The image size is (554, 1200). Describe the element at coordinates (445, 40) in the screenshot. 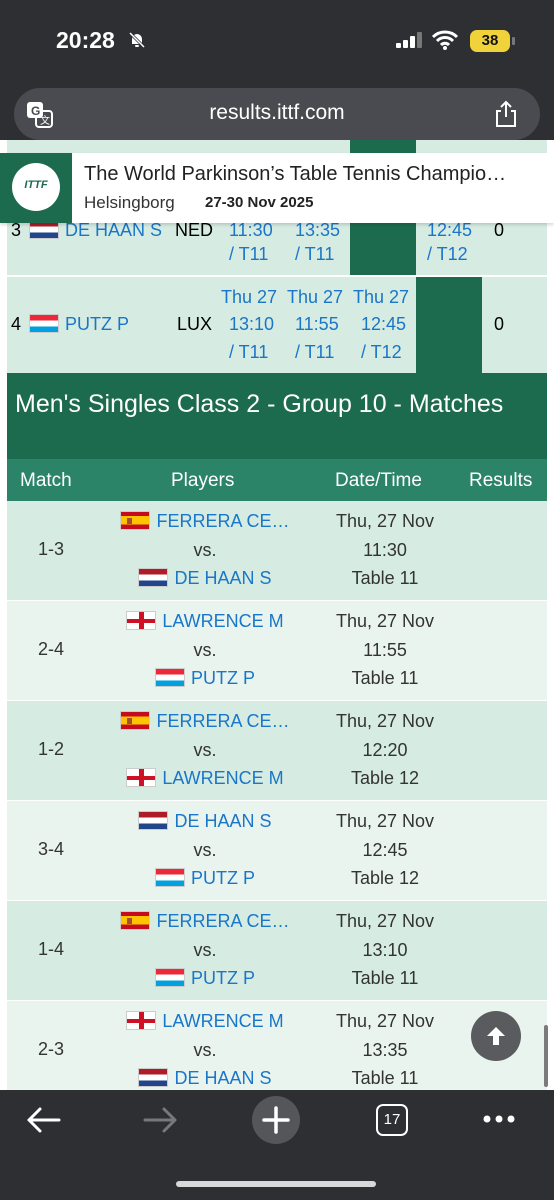

I see `wifi-icon` at that location.